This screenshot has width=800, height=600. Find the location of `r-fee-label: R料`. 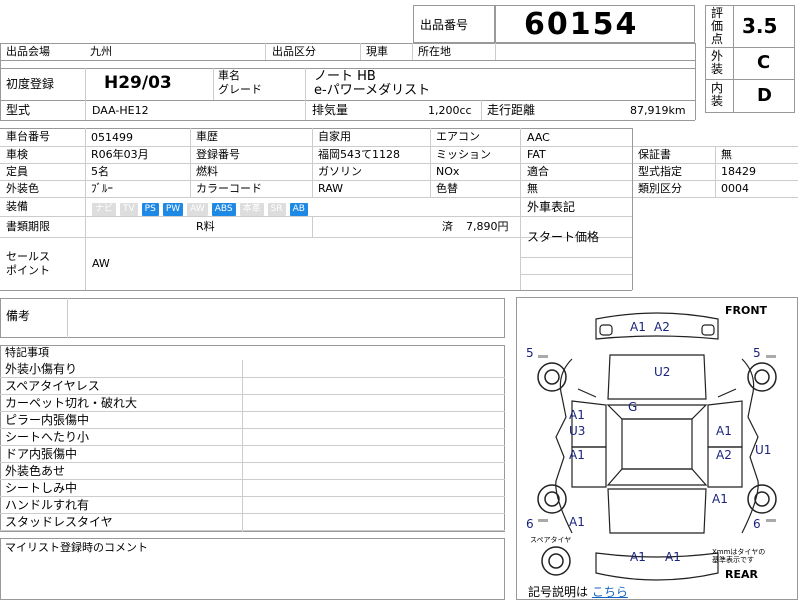

r-fee-label: R料 is located at coordinates (205, 226).